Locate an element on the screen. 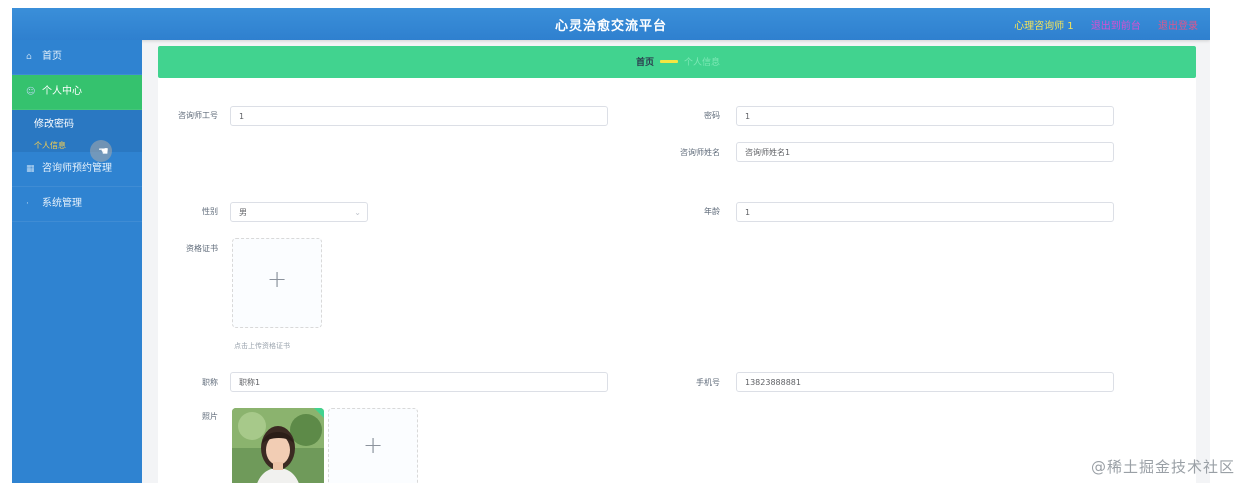  sidebar-item-label: 个人中心 is located at coordinates (62, 91).